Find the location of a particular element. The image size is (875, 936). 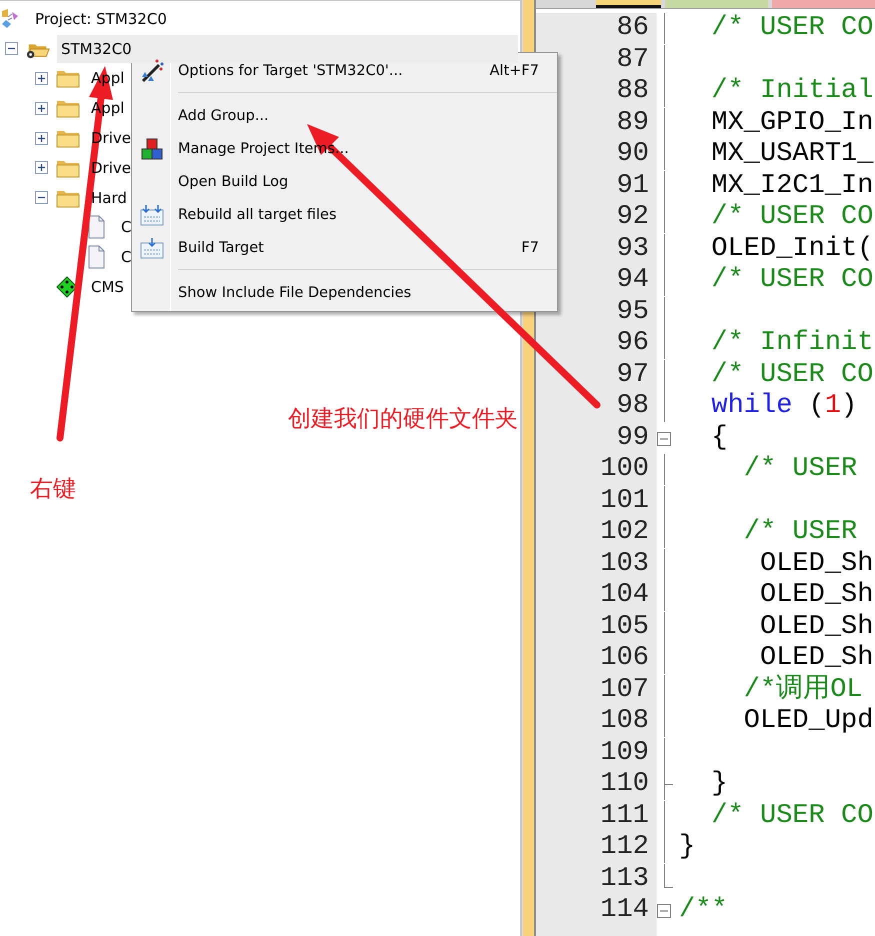

diamond-icon is located at coordinates (67, 287).